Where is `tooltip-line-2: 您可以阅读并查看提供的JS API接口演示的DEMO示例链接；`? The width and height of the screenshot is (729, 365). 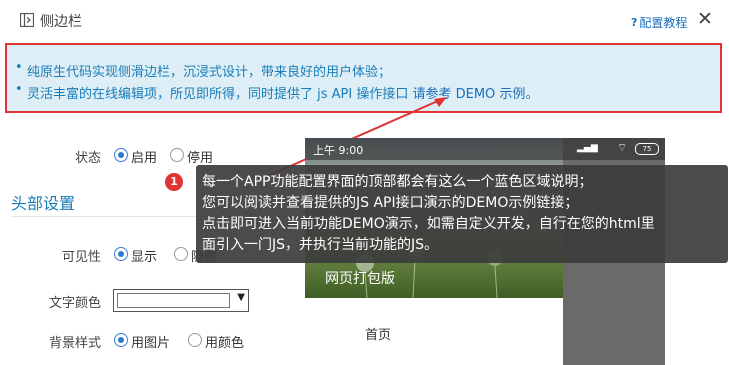
tooltip-line-2: 您可以阅读并查看提供的JS API接口演示的DEMO示例链接； is located at coordinates (390, 203).